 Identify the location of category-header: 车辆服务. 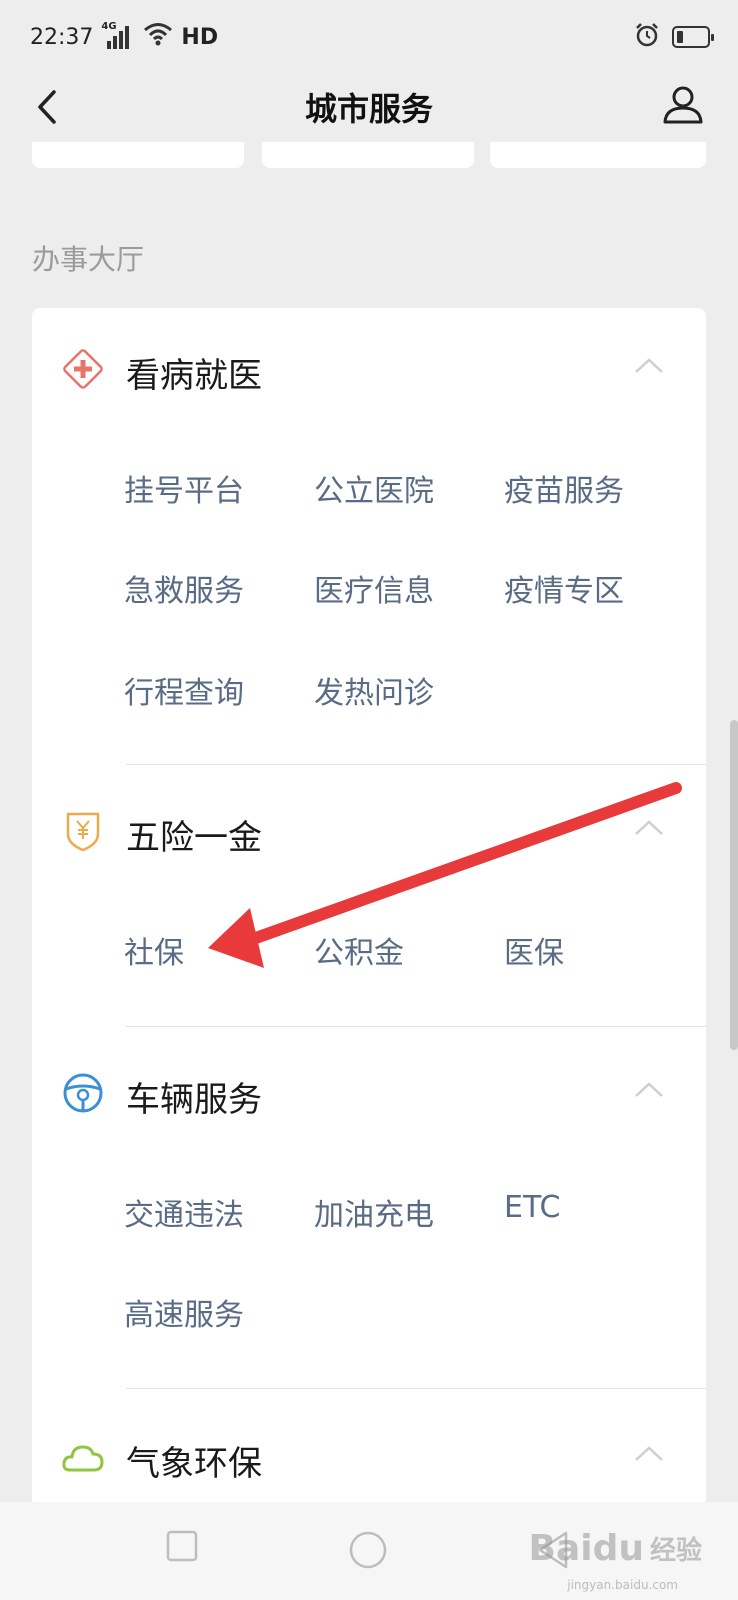
(369, 1092).